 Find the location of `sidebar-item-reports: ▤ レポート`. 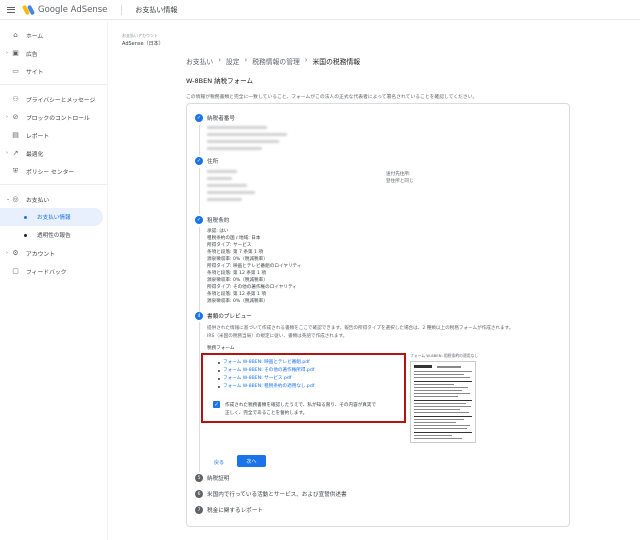

sidebar-item-reports: ▤ レポート is located at coordinates (53, 135).